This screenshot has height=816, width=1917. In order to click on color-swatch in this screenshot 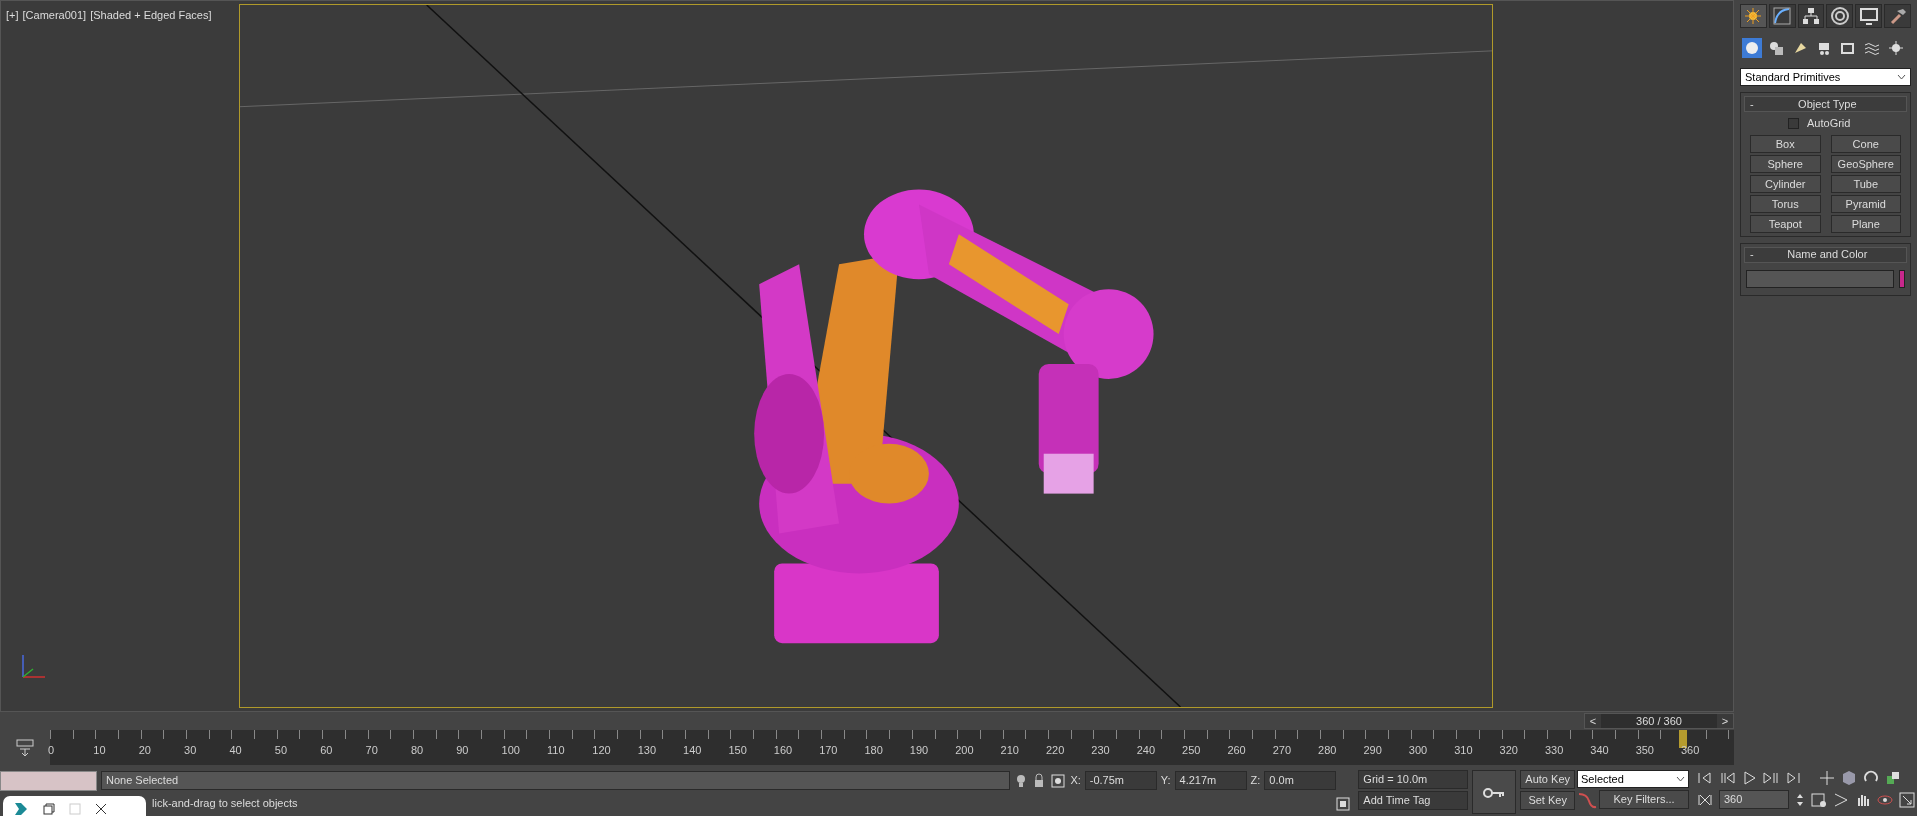, I will do `click(1902, 278)`.